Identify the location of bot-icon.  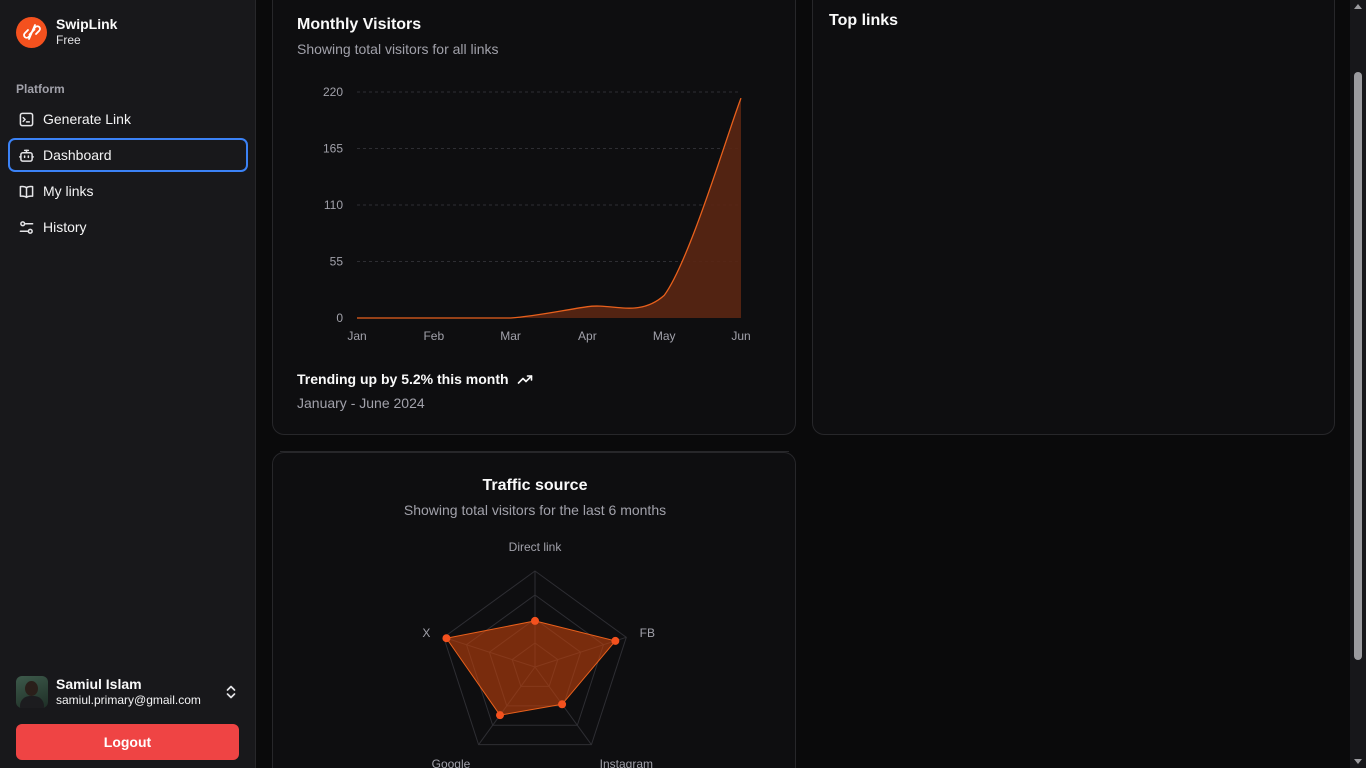
(26, 155).